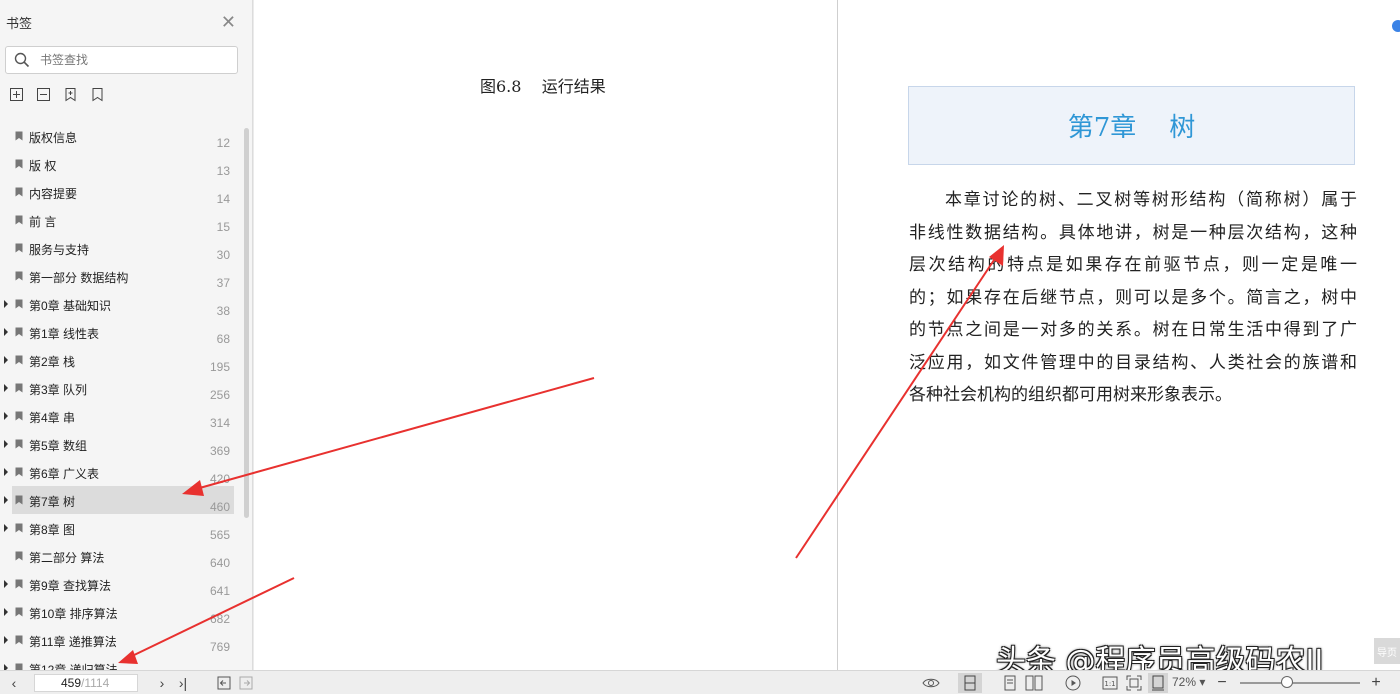 The image size is (1400, 694). I want to click on zoom-in-icon: +, so click(1376, 682).